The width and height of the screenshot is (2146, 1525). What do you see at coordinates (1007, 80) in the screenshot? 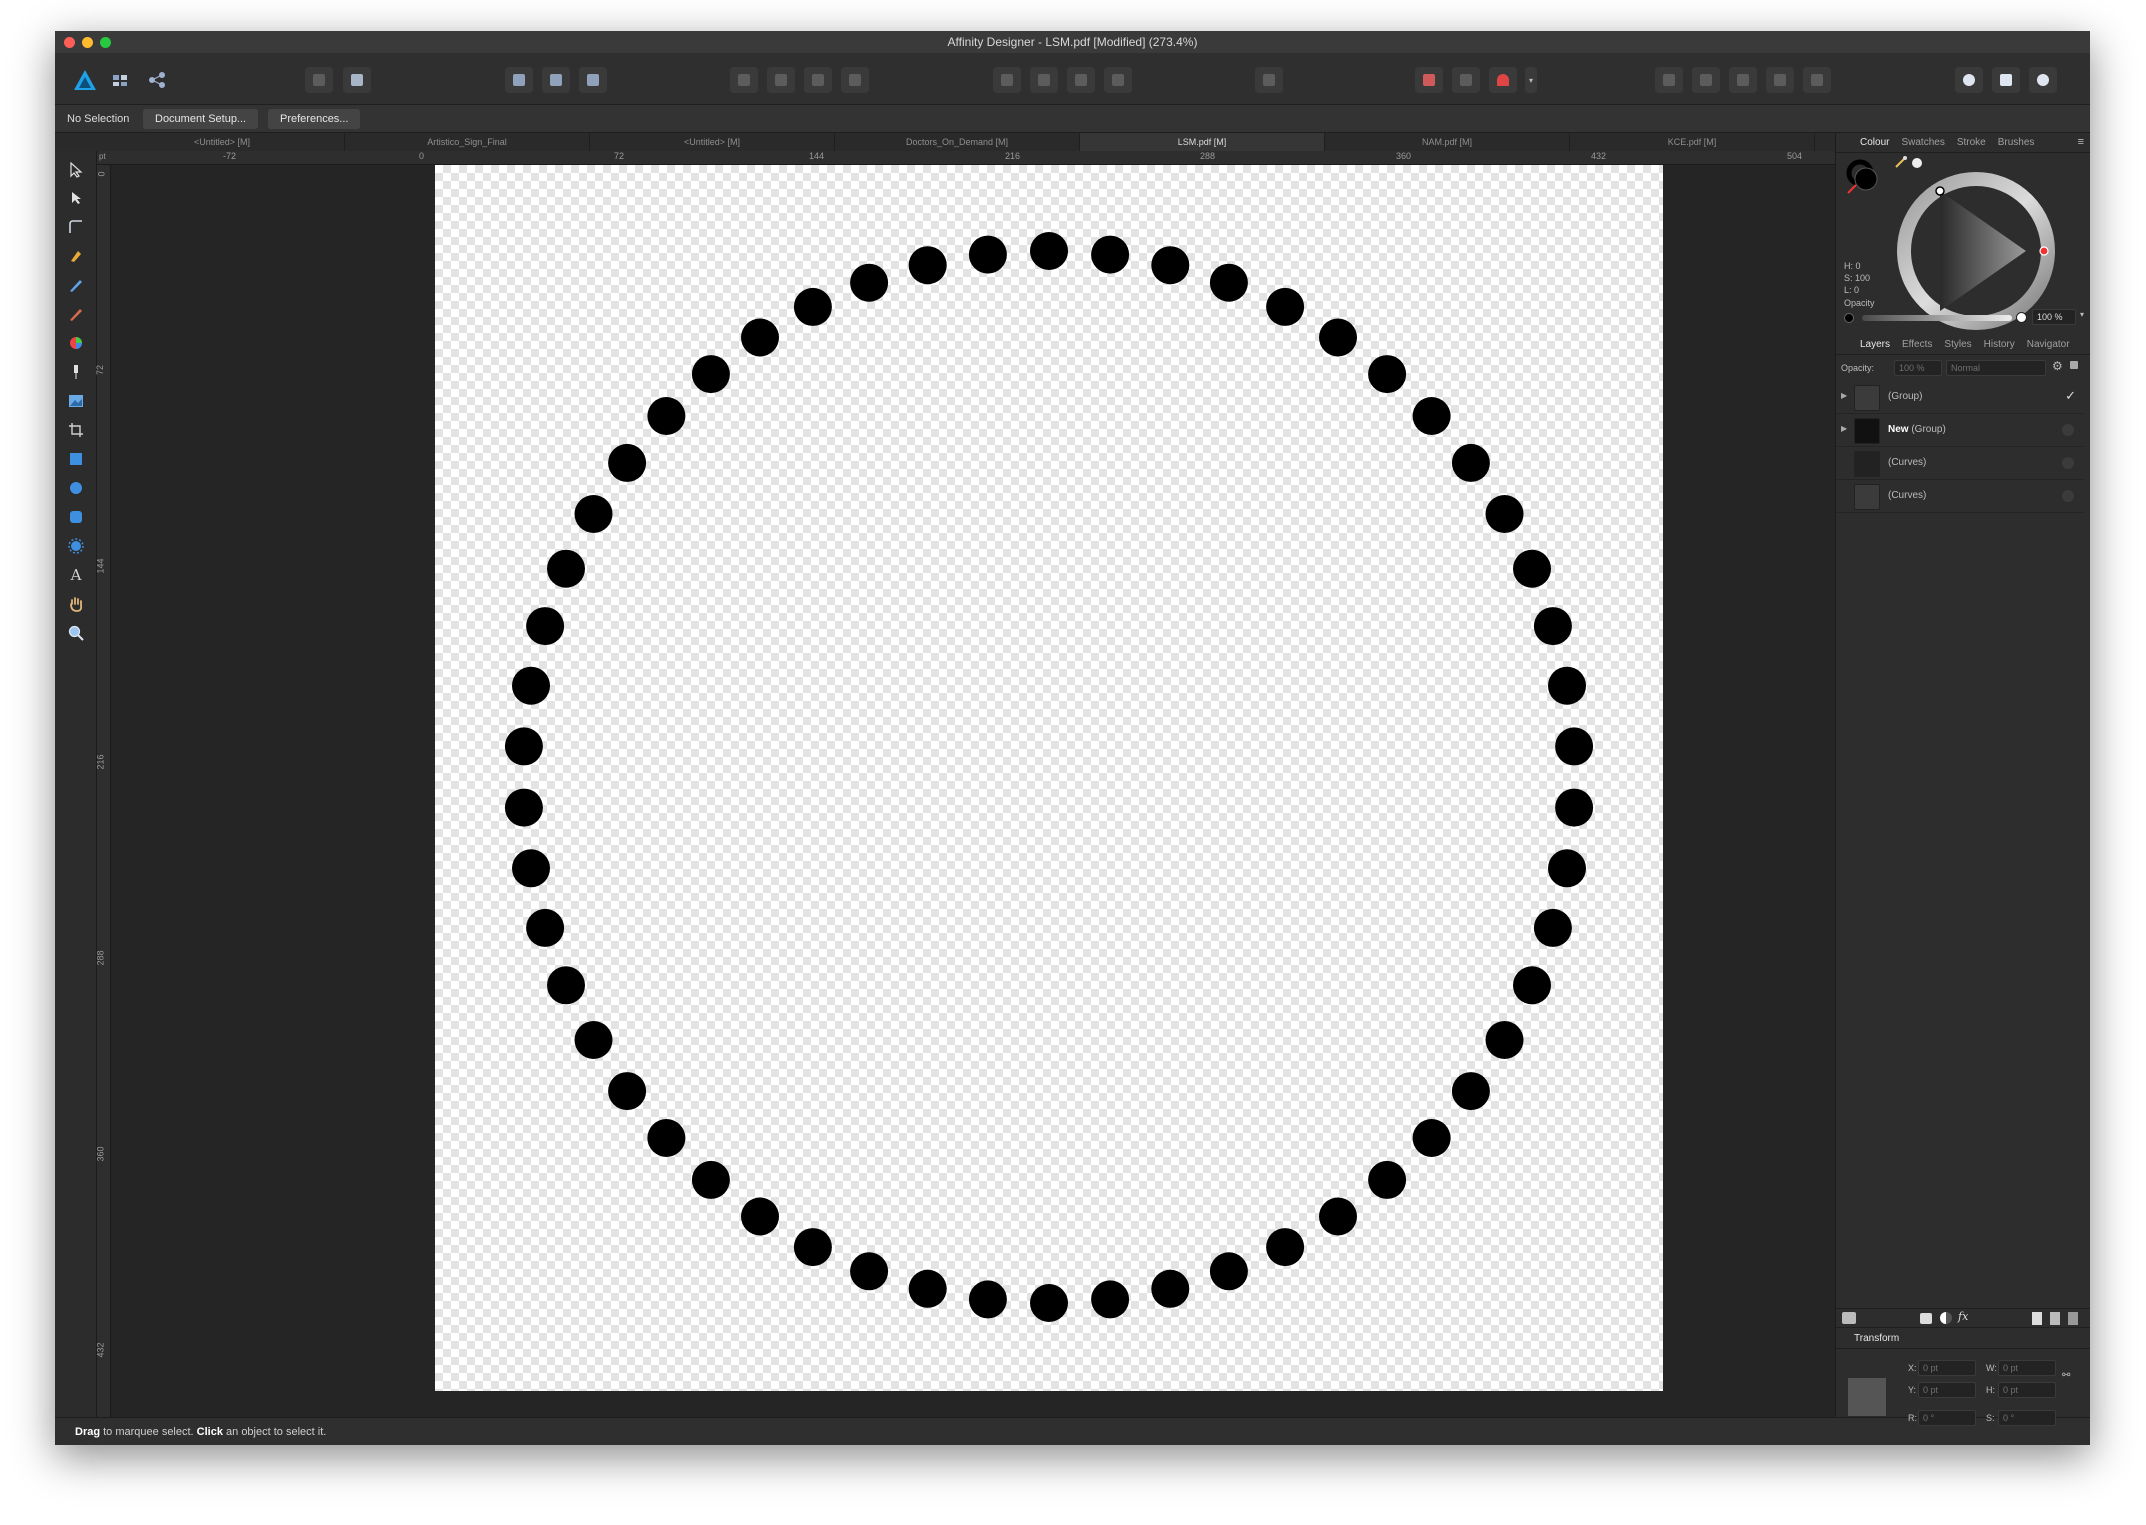
I see `flip-horizontal-icon` at bounding box center [1007, 80].